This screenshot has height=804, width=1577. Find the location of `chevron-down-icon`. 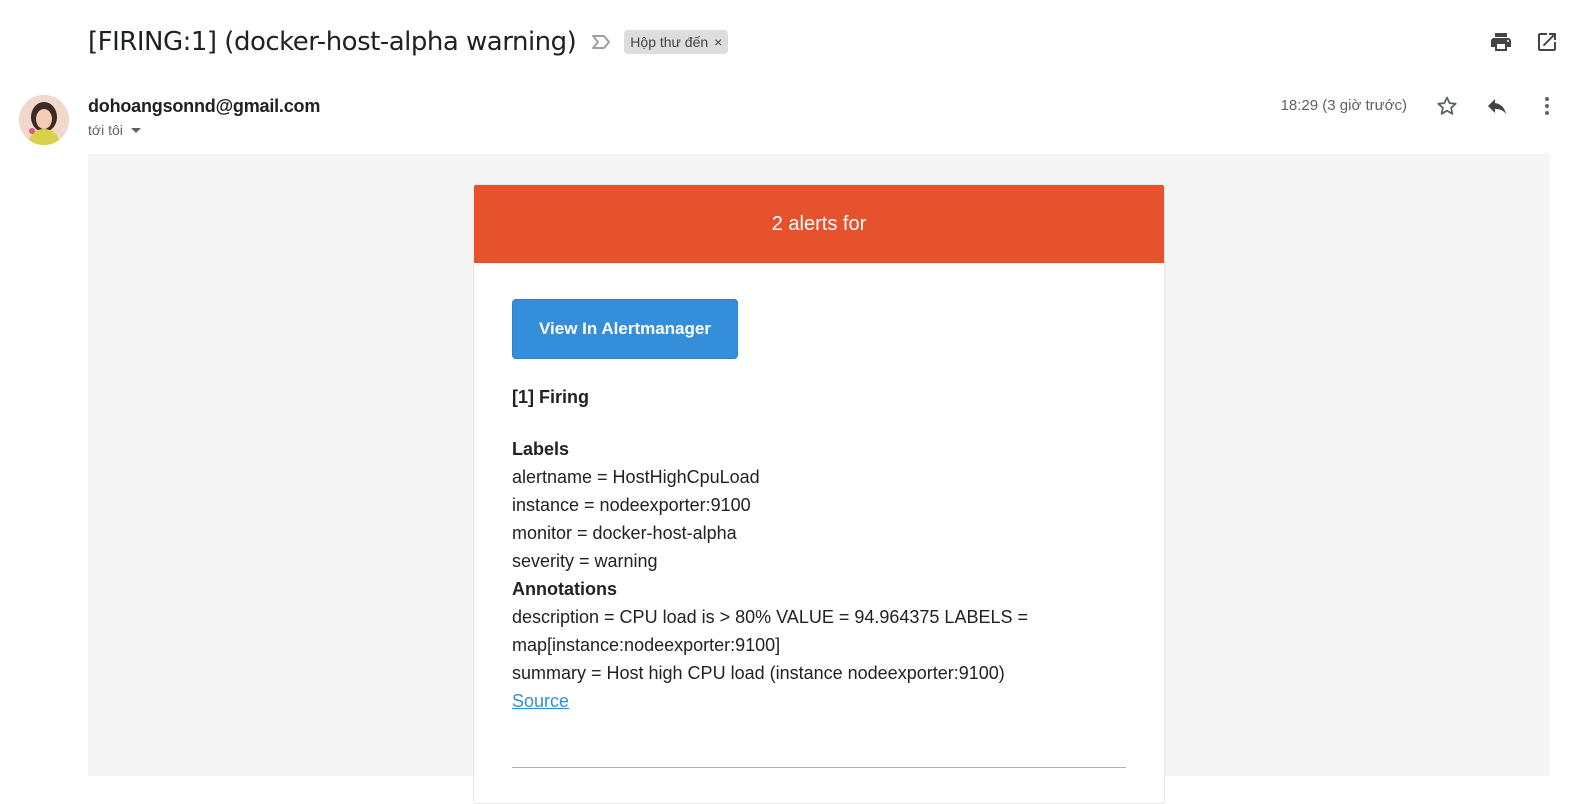

chevron-down-icon is located at coordinates (135, 130).